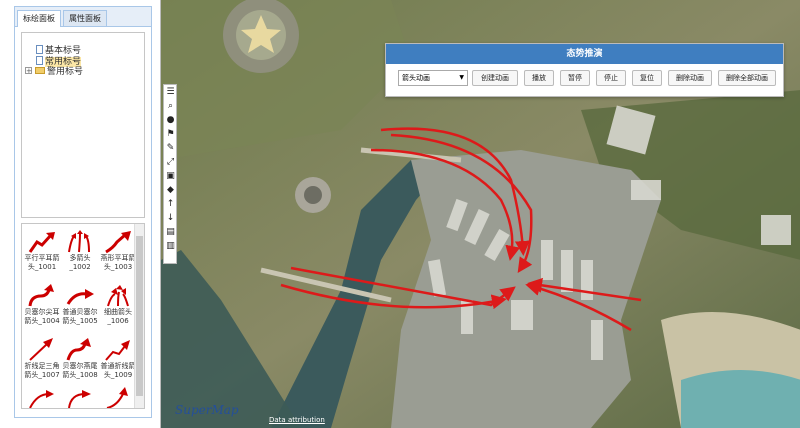 This screenshot has width=800, height=428. I want to click on delete-animation-button: 删除动画, so click(690, 78).